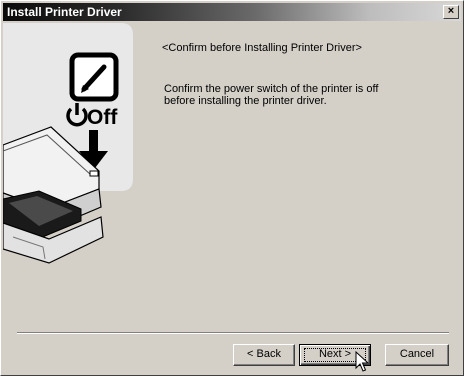 The image size is (464, 376). I want to click on close-button: ×, so click(451, 12).